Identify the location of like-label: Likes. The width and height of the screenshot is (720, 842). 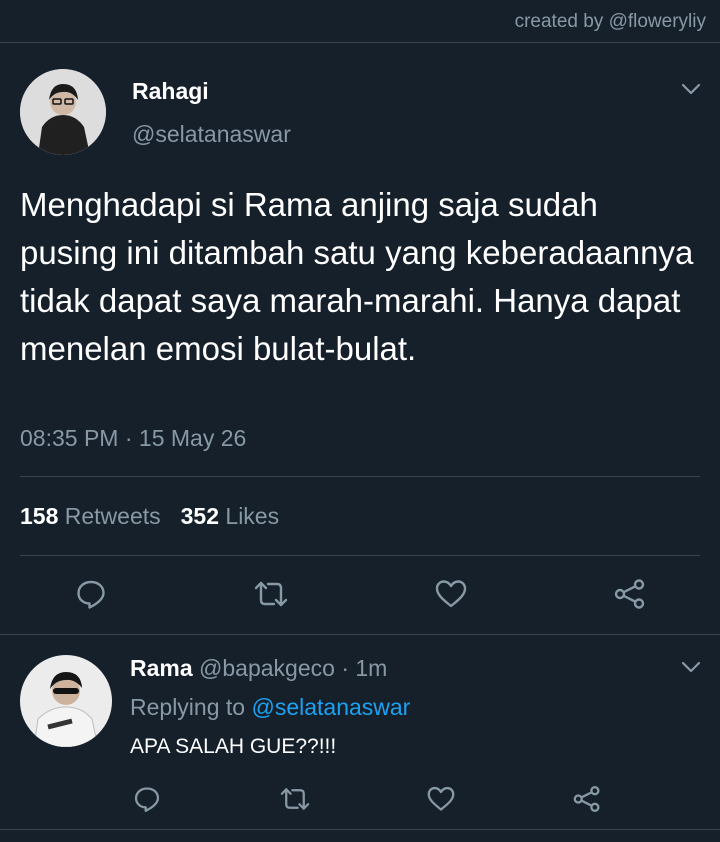
(252, 516).